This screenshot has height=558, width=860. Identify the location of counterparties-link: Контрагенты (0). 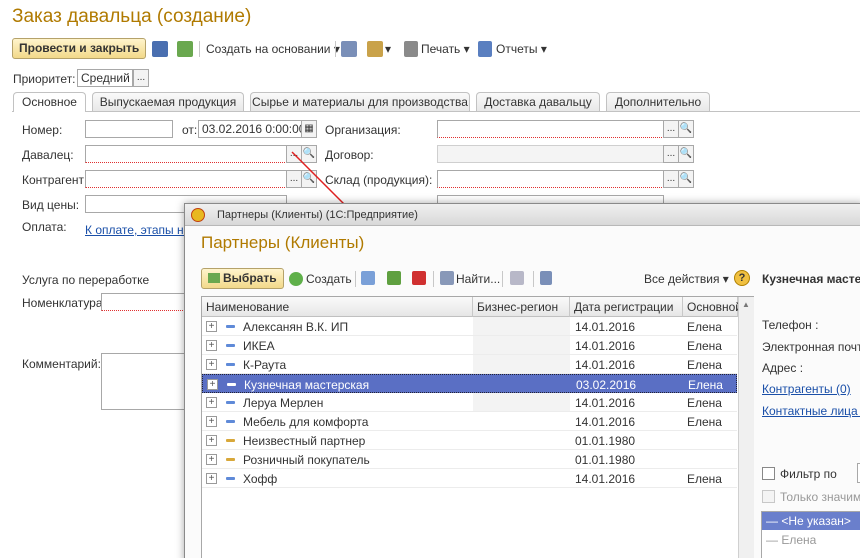
(806, 389).